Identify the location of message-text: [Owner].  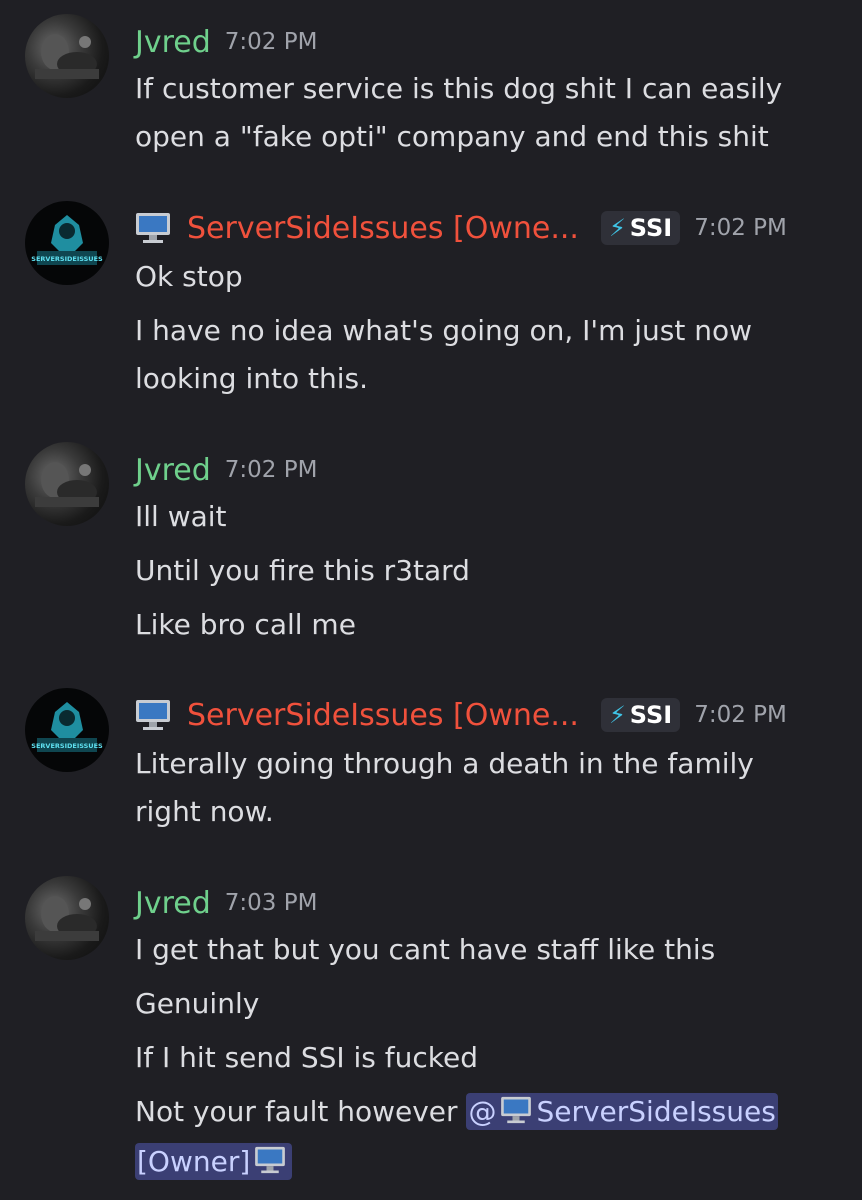
(214, 1162).